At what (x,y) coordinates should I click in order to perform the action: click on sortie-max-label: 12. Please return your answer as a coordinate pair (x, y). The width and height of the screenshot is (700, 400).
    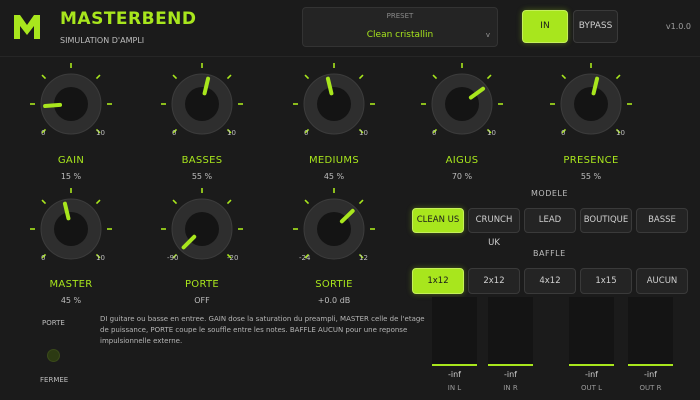
    Looking at the image, I should click on (363, 258).